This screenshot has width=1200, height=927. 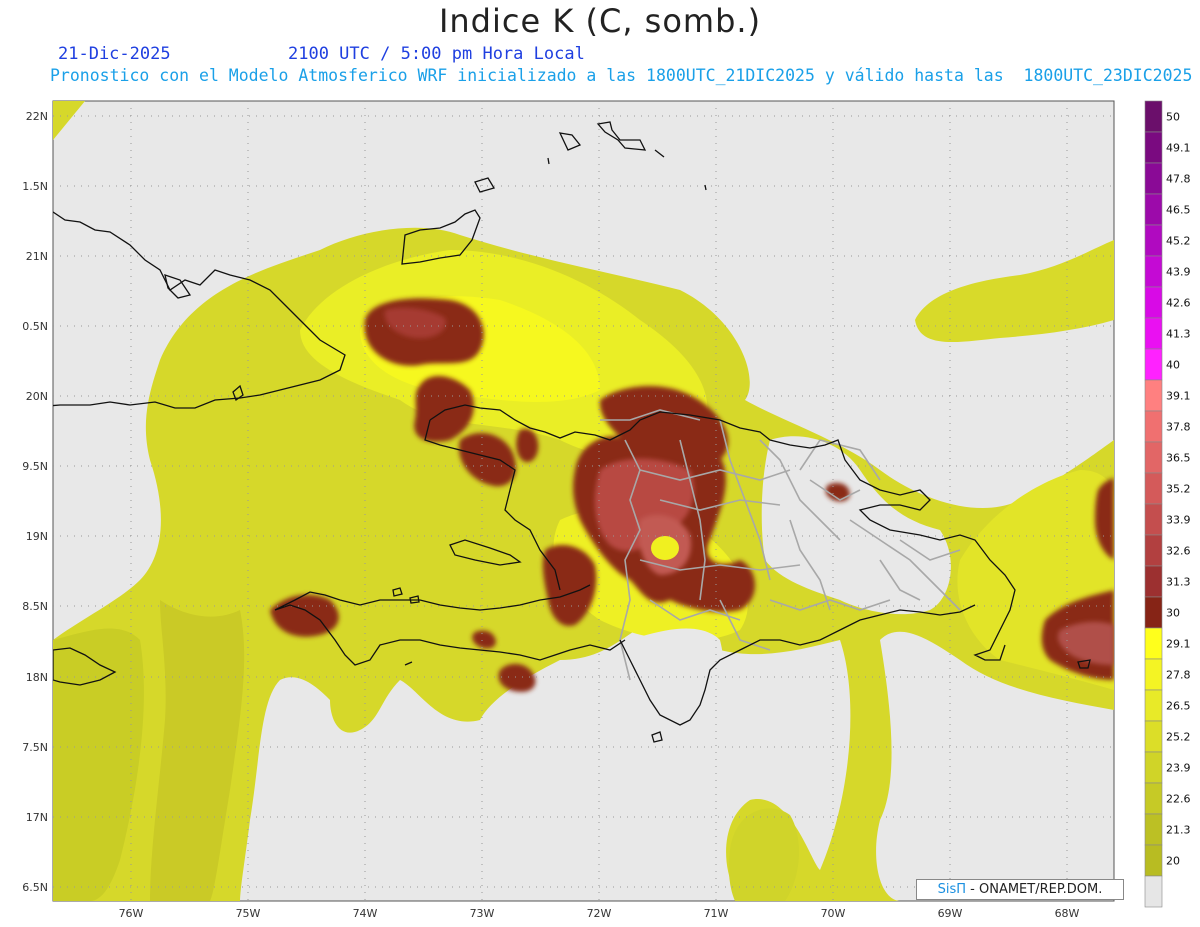 I want to click on colorbar-label: 45.2, so click(x=1178, y=241).